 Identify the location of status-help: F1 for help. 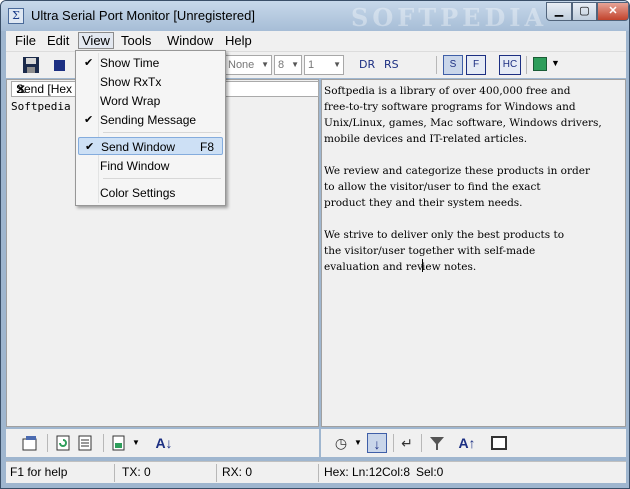
(39, 472).